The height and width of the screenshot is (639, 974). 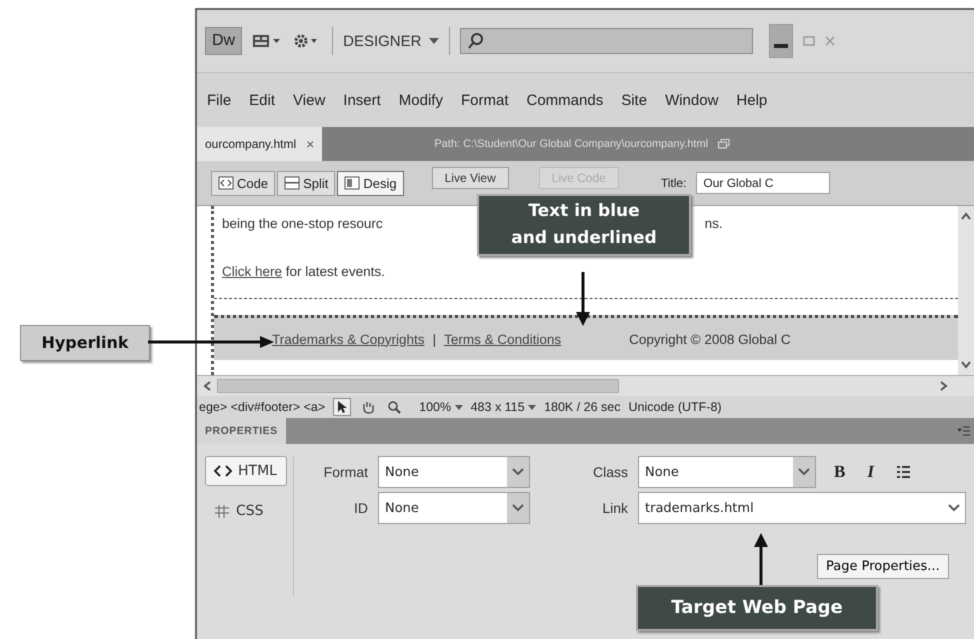 I want to click on page-icon, so click(x=352, y=183).